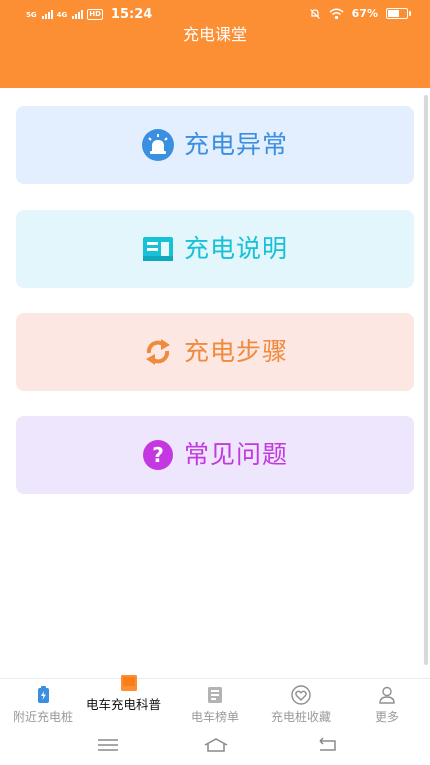  I want to click on menu-card-label: 充电步骤, so click(235, 351).